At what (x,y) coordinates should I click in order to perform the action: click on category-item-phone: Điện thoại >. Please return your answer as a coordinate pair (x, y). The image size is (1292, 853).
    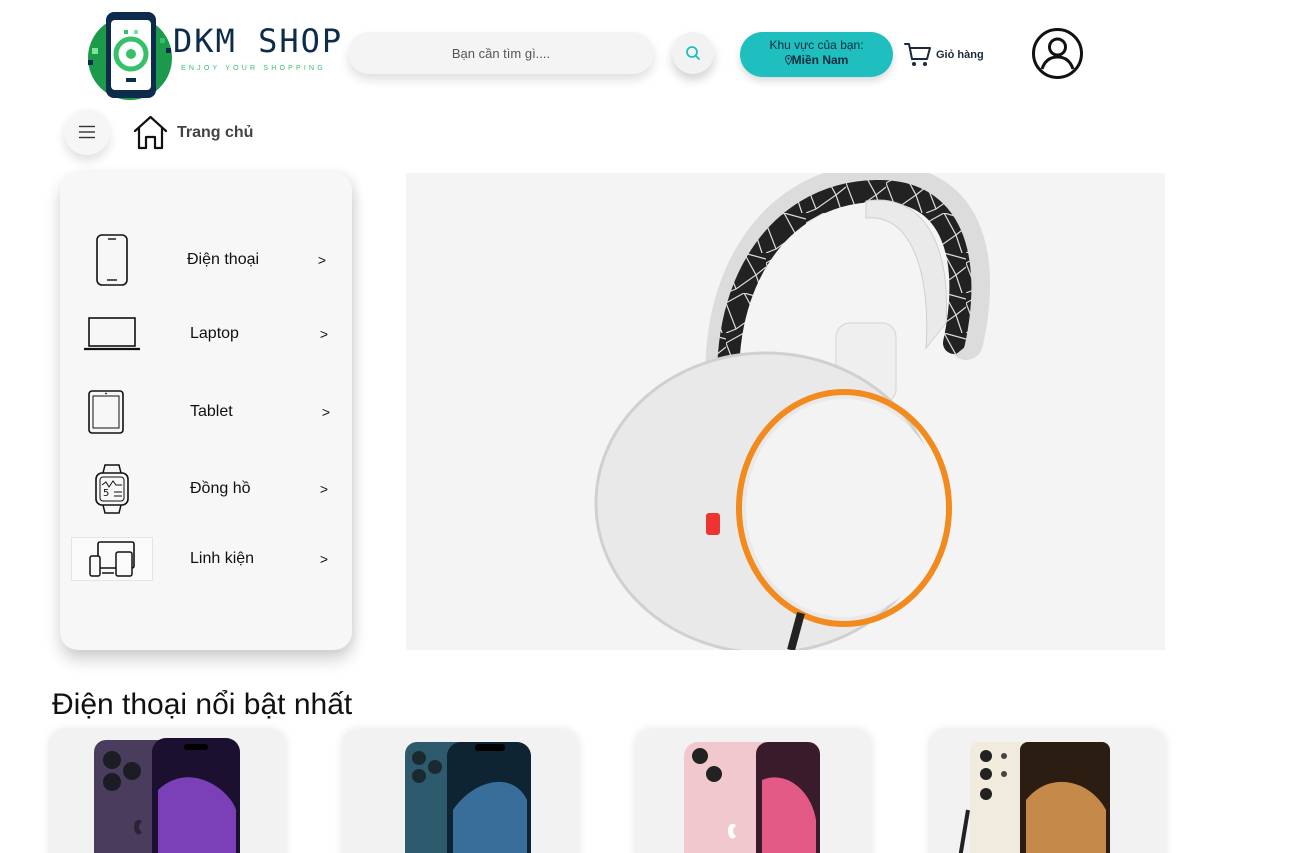
    Looking at the image, I should click on (206, 260).